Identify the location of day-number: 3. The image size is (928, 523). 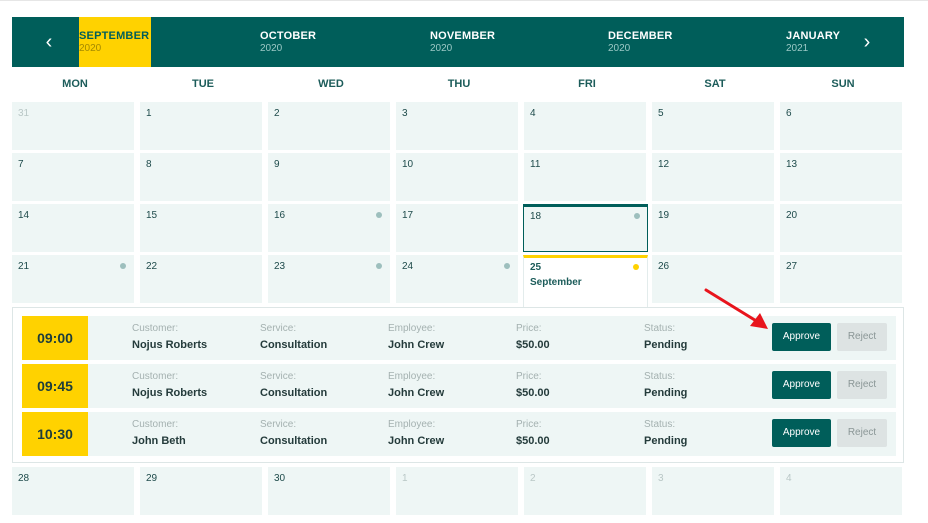
(661, 478).